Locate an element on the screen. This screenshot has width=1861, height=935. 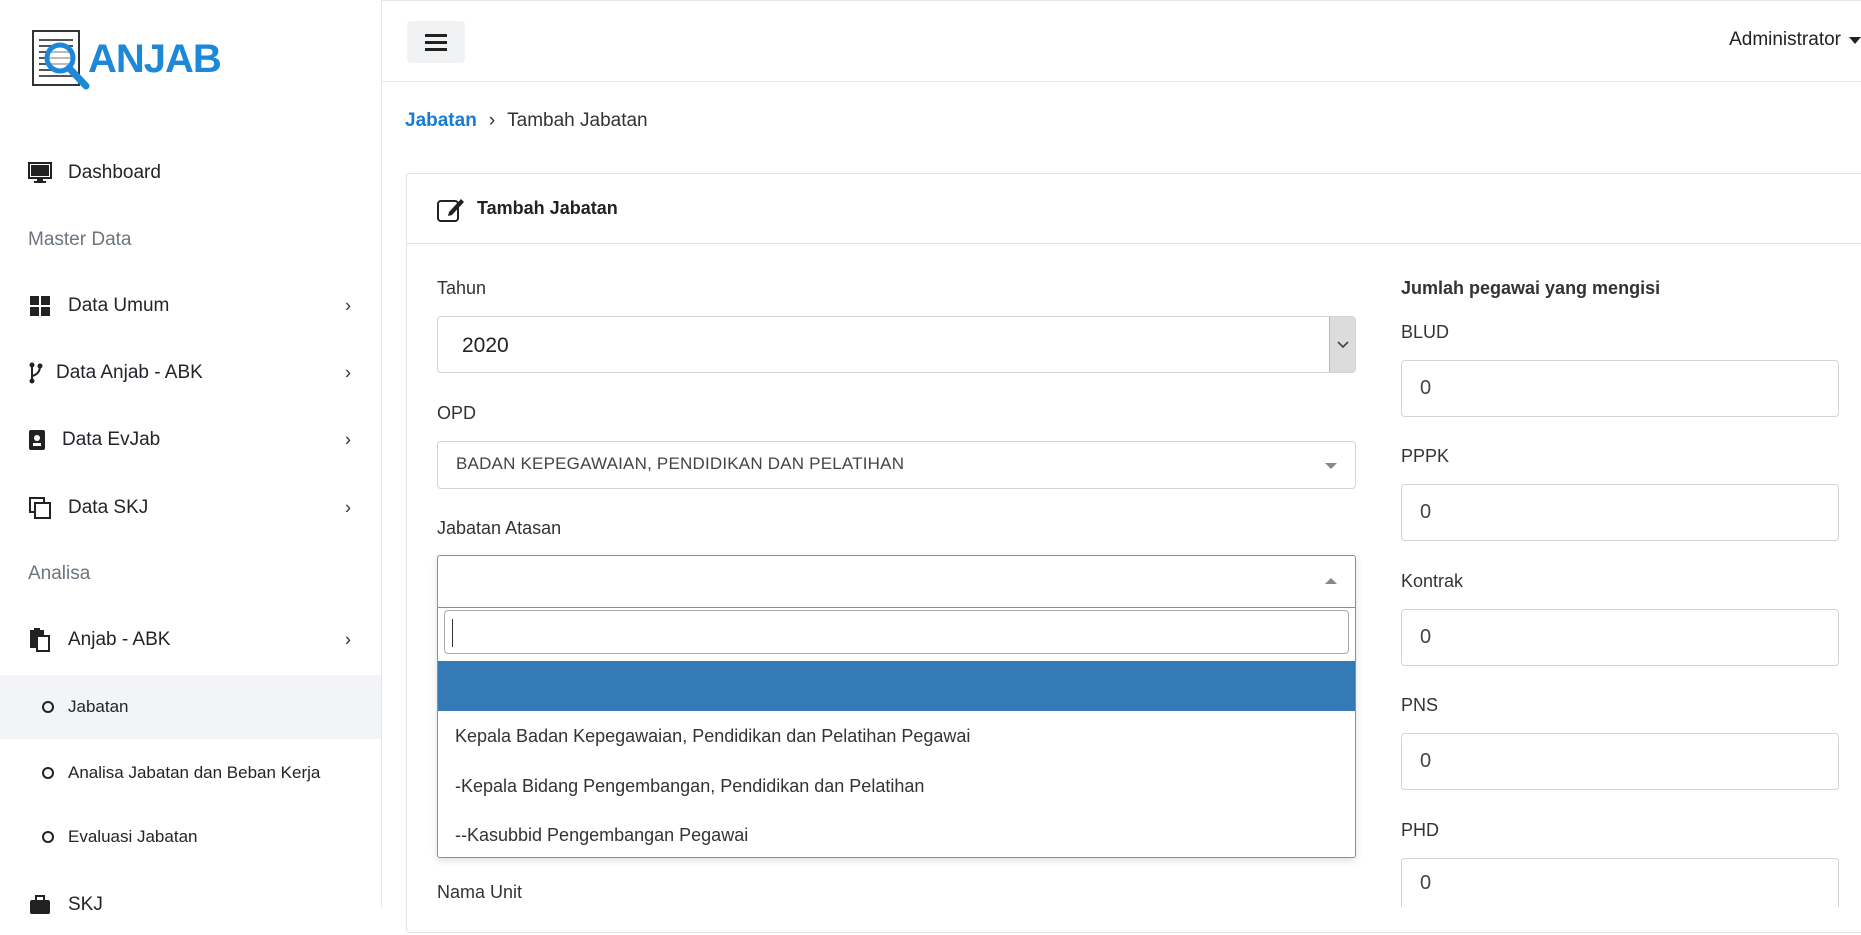
sidebar-item-label: Analisa Jabatan dan Beban Kerja is located at coordinates (194, 772).